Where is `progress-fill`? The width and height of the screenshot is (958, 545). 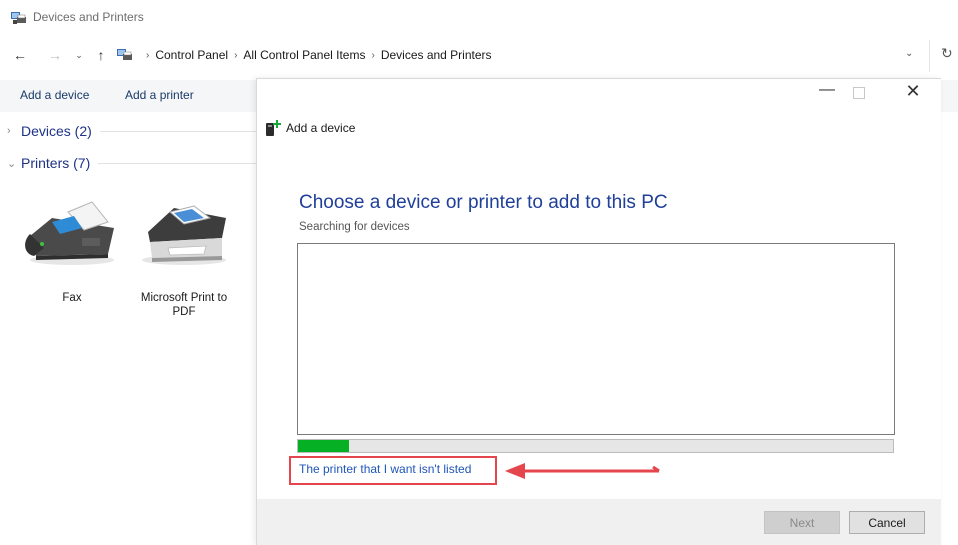 progress-fill is located at coordinates (323, 446).